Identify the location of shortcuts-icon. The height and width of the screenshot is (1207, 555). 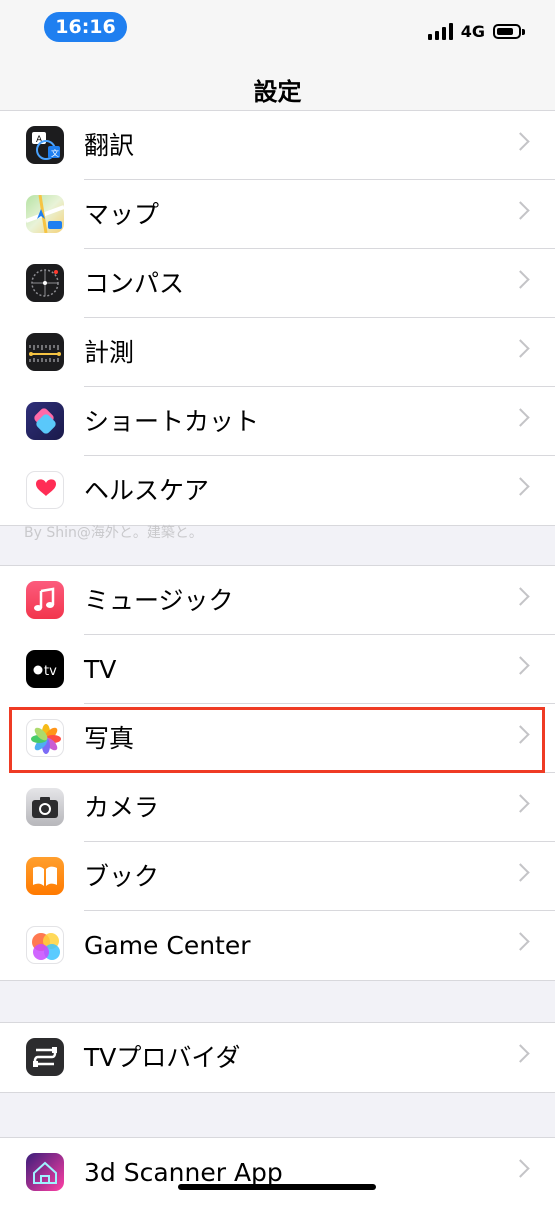
(45, 421).